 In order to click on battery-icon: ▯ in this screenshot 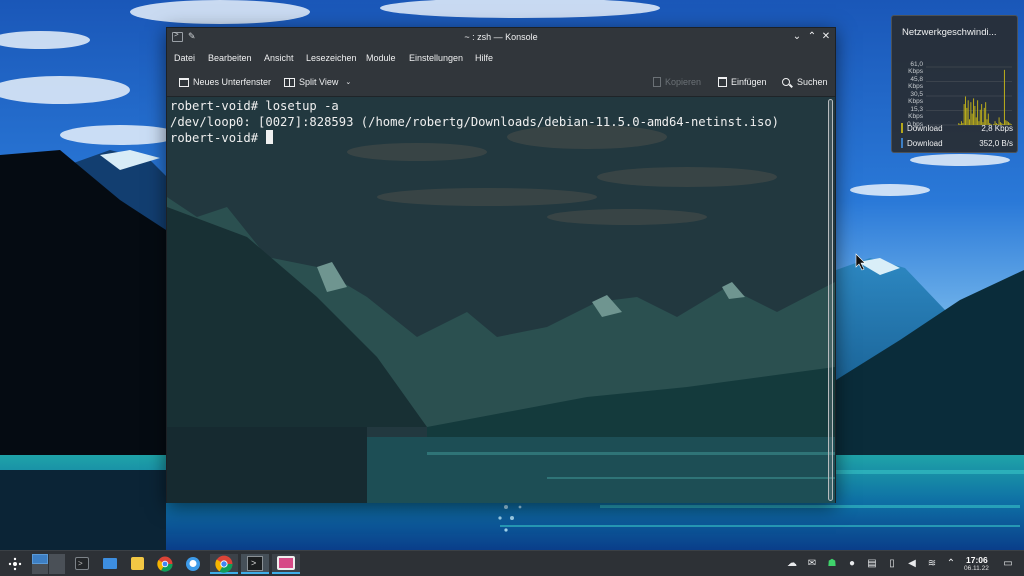, I will do `click(892, 563)`.